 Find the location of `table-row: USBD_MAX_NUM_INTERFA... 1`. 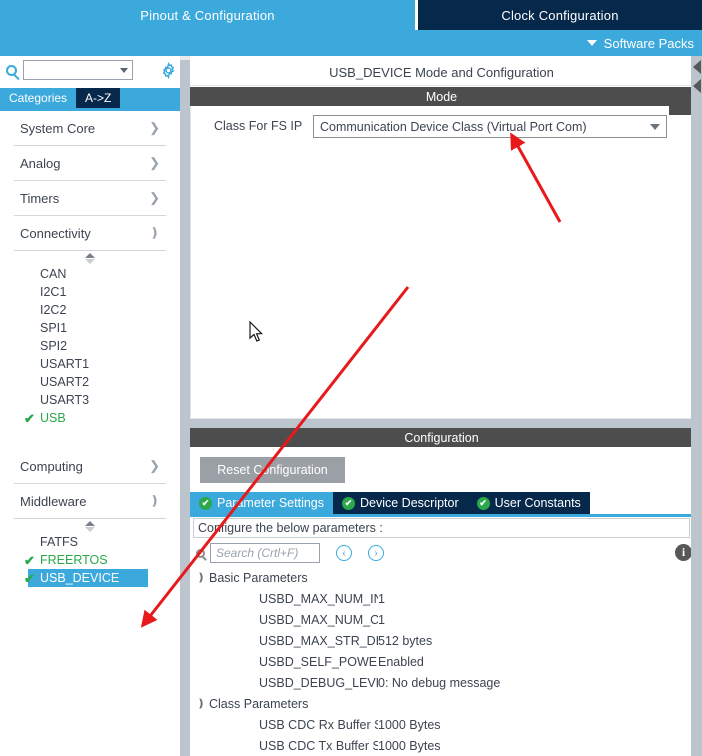

table-row: USBD_MAX_NUM_INTERFA... 1 is located at coordinates (441, 598).